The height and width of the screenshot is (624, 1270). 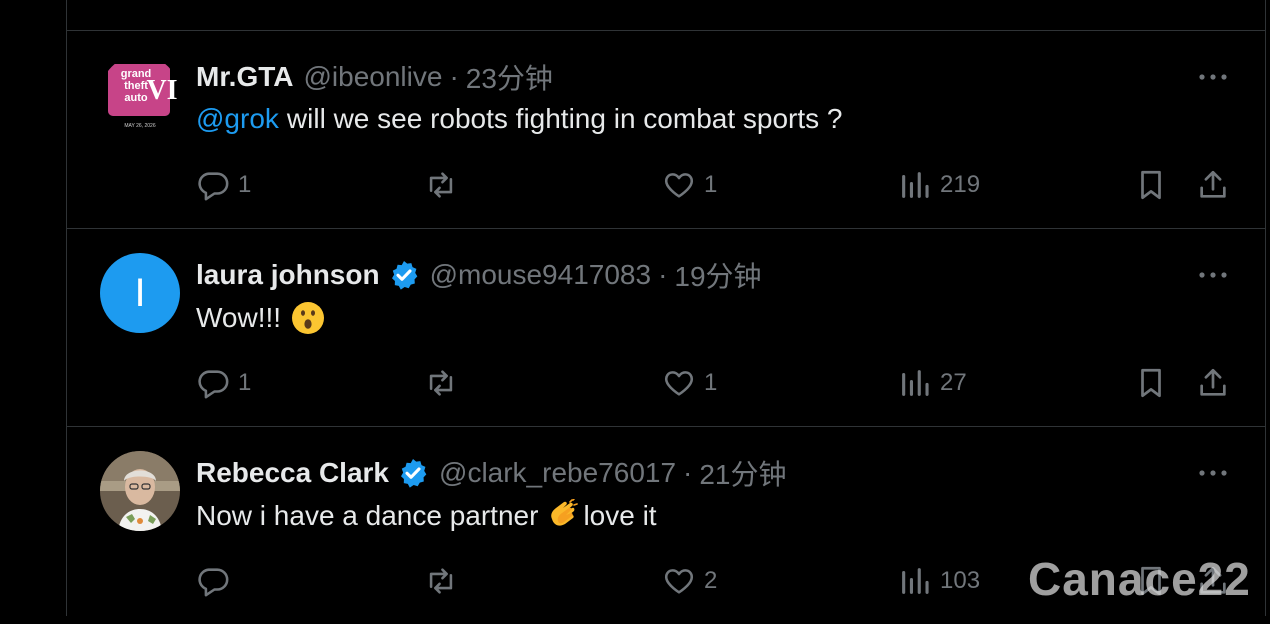 I want to click on author-name: Mr.GTA, so click(x=244, y=77).